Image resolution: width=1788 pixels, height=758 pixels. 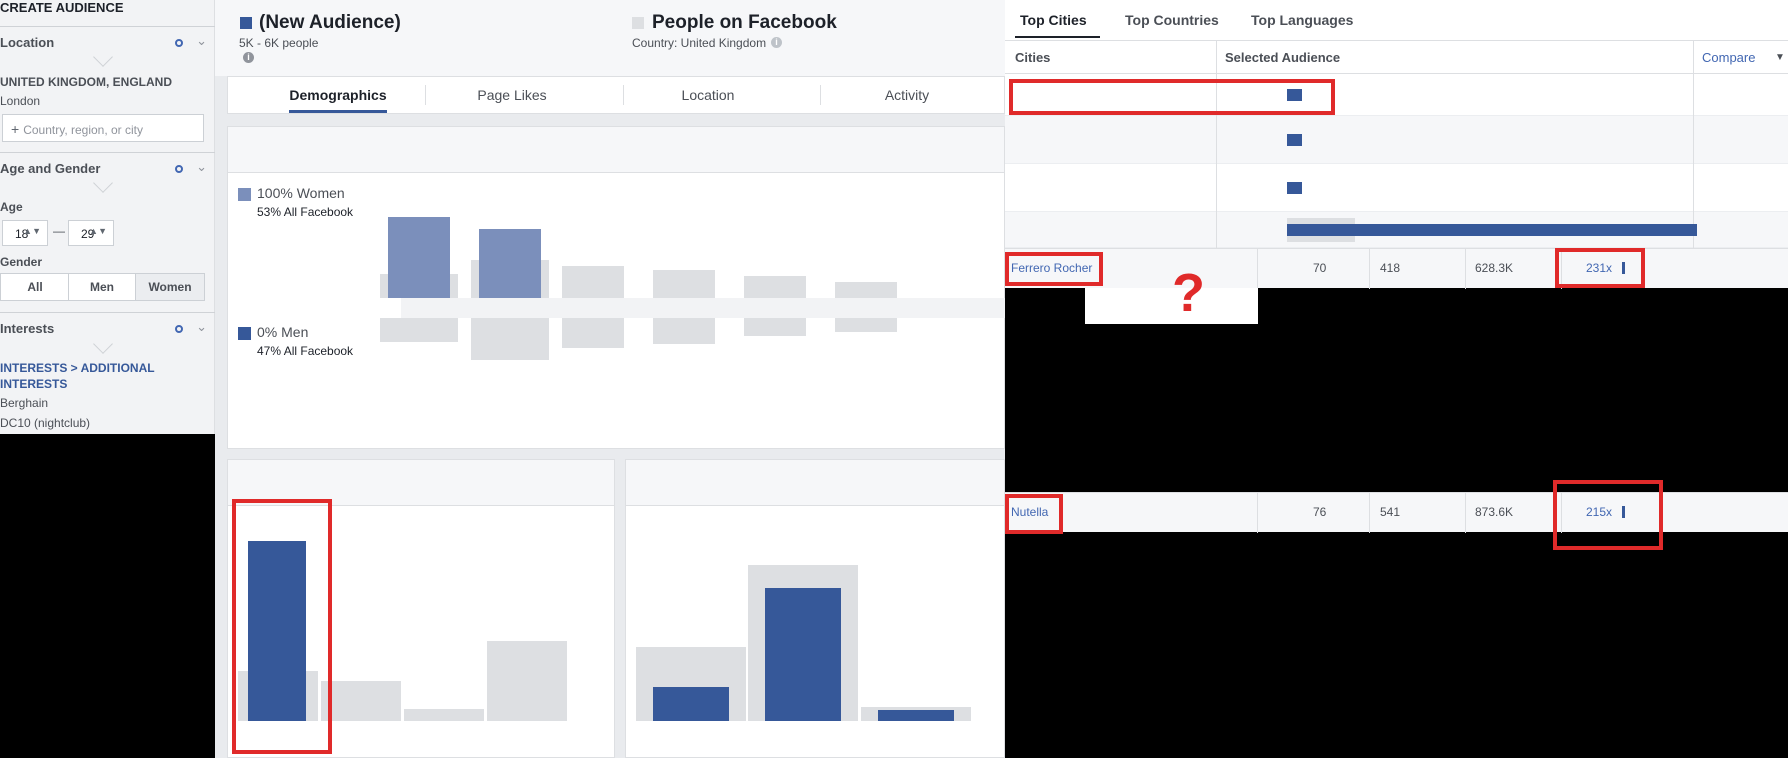 I want to click on age-from-select: 18 ▲▼, so click(x=25, y=233).